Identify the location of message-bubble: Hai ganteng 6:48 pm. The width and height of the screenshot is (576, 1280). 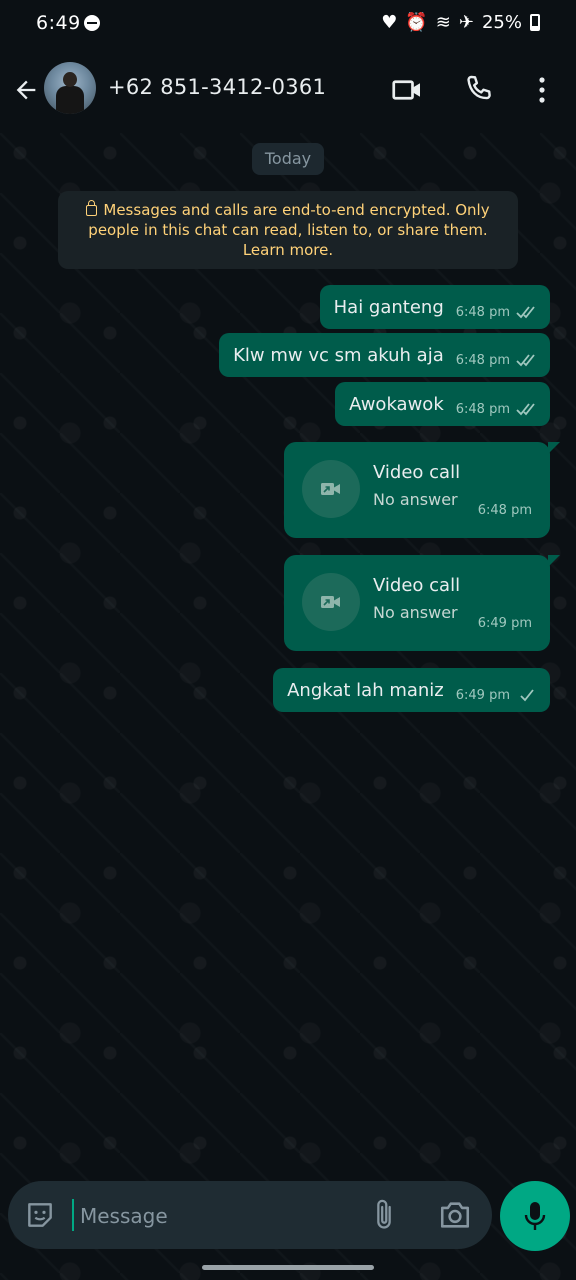
(434, 307).